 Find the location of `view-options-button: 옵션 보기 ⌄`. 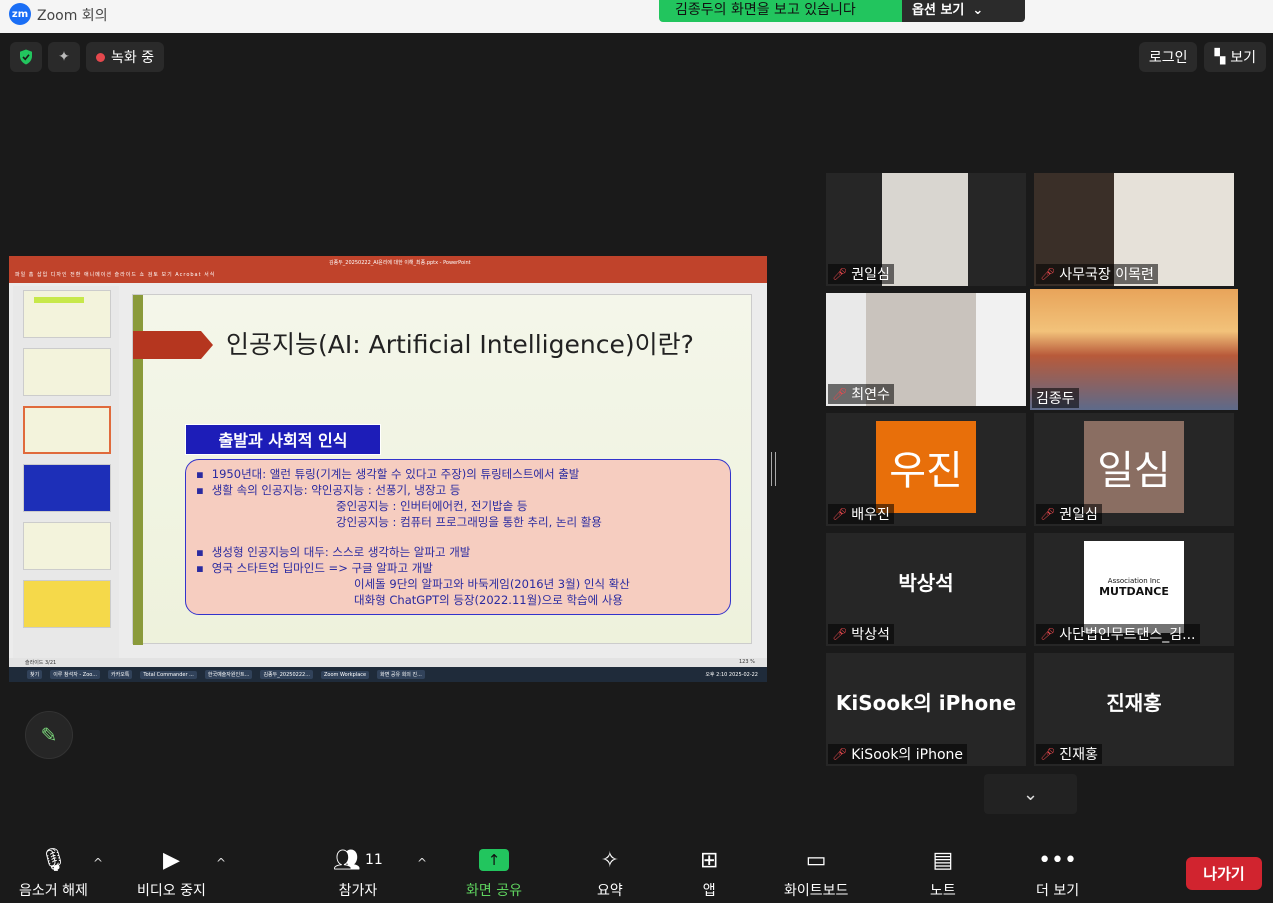

view-options-button: 옵션 보기 ⌄ is located at coordinates (963, 11).